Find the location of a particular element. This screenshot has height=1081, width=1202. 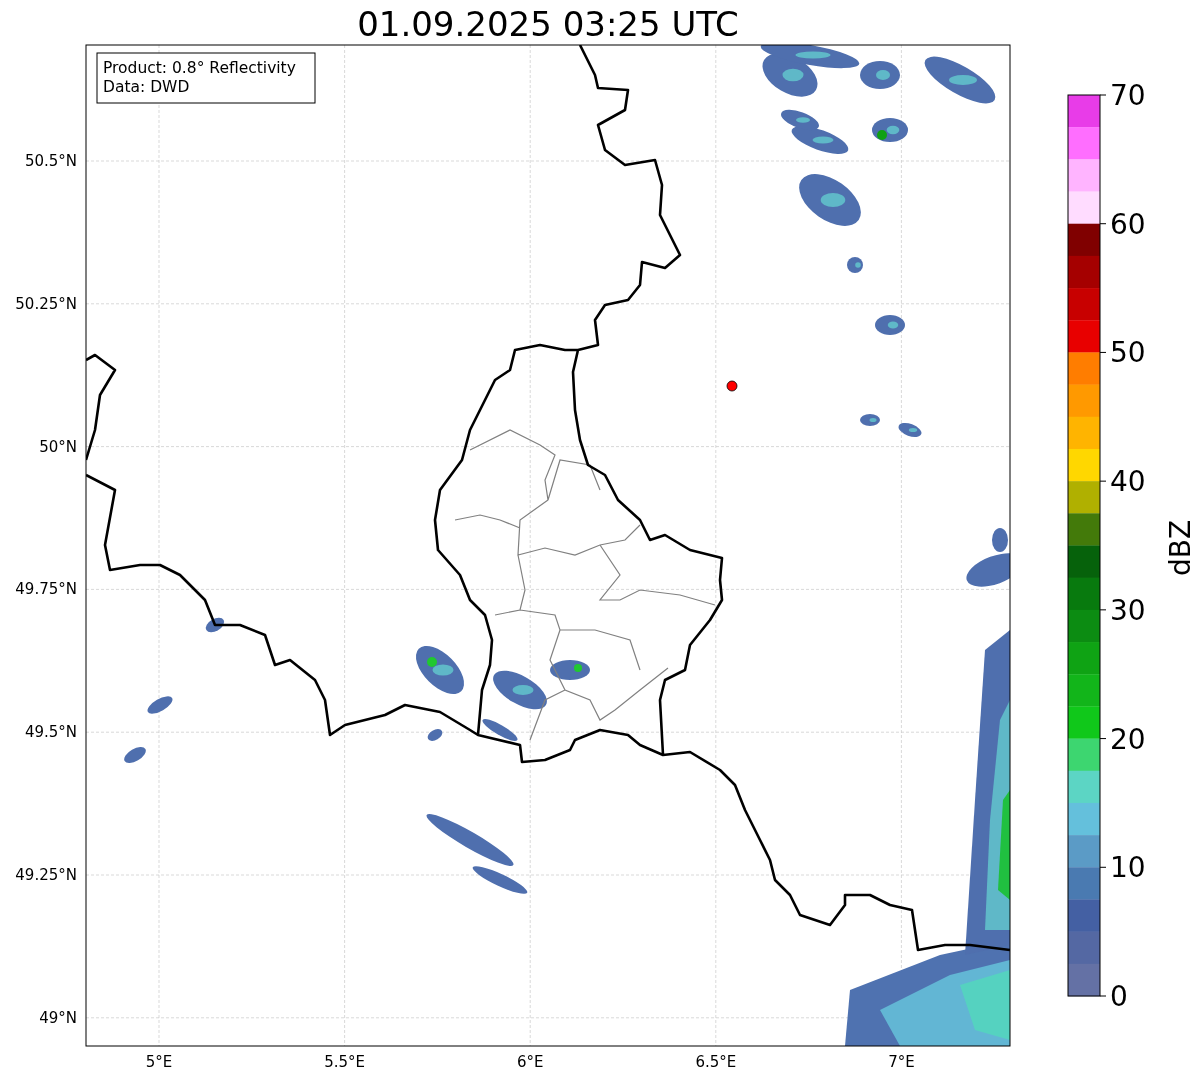

colorbar-tick-label: 20 is located at coordinates (1128, 739).